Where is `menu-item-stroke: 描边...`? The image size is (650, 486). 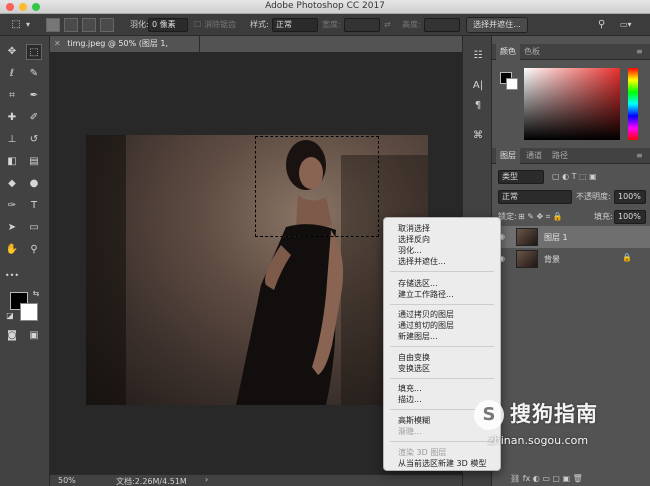 menu-item-stroke: 描边... is located at coordinates (410, 399).